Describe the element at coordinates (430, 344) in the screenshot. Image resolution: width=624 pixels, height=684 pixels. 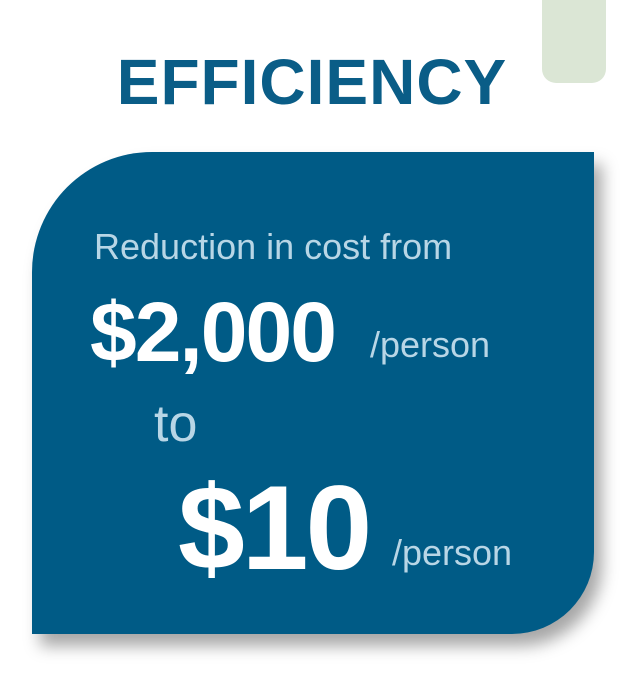
I see `from-unit: /person` at that location.